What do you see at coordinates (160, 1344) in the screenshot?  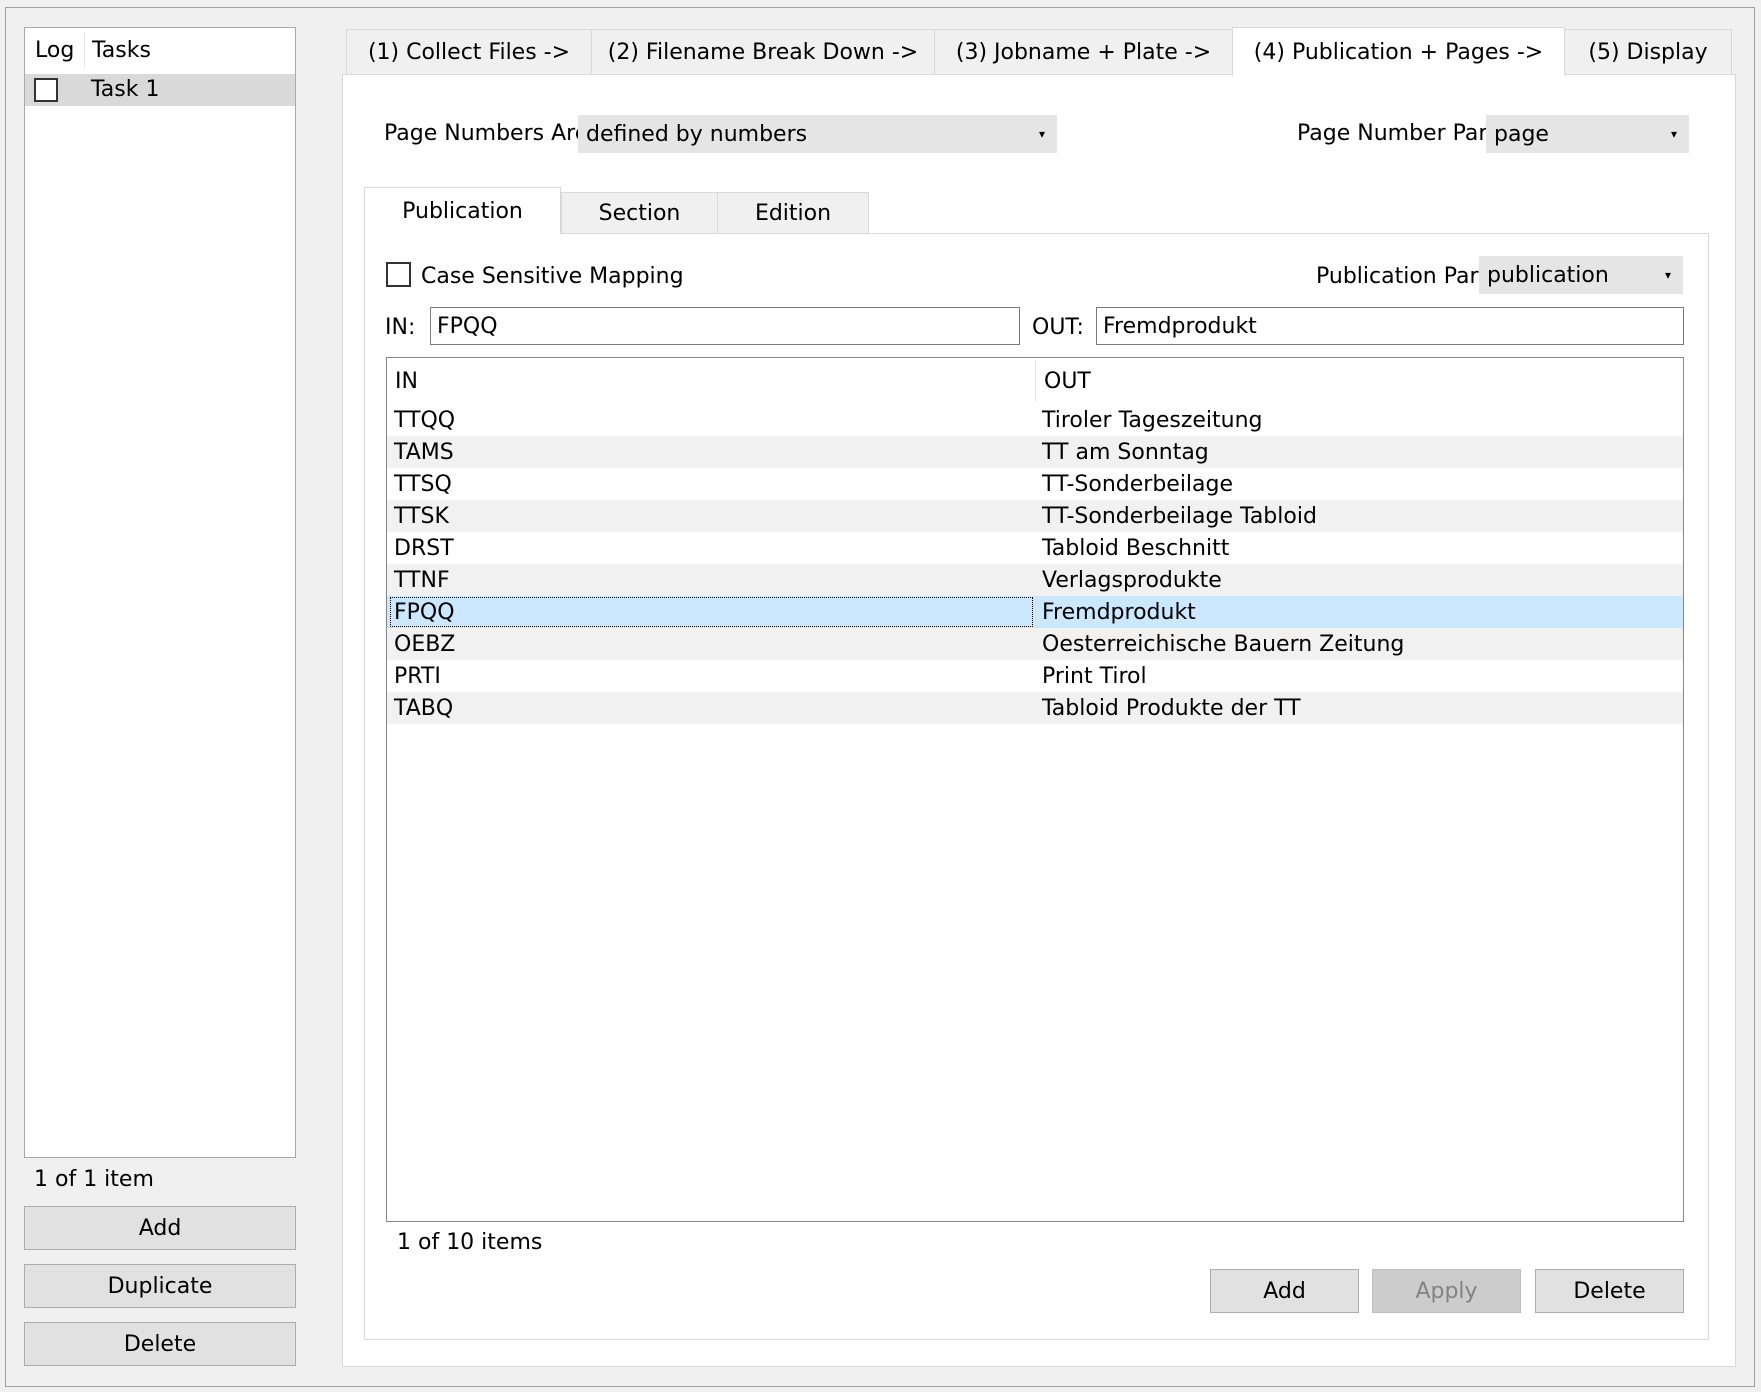 I see `delete-task-button: Delete` at bounding box center [160, 1344].